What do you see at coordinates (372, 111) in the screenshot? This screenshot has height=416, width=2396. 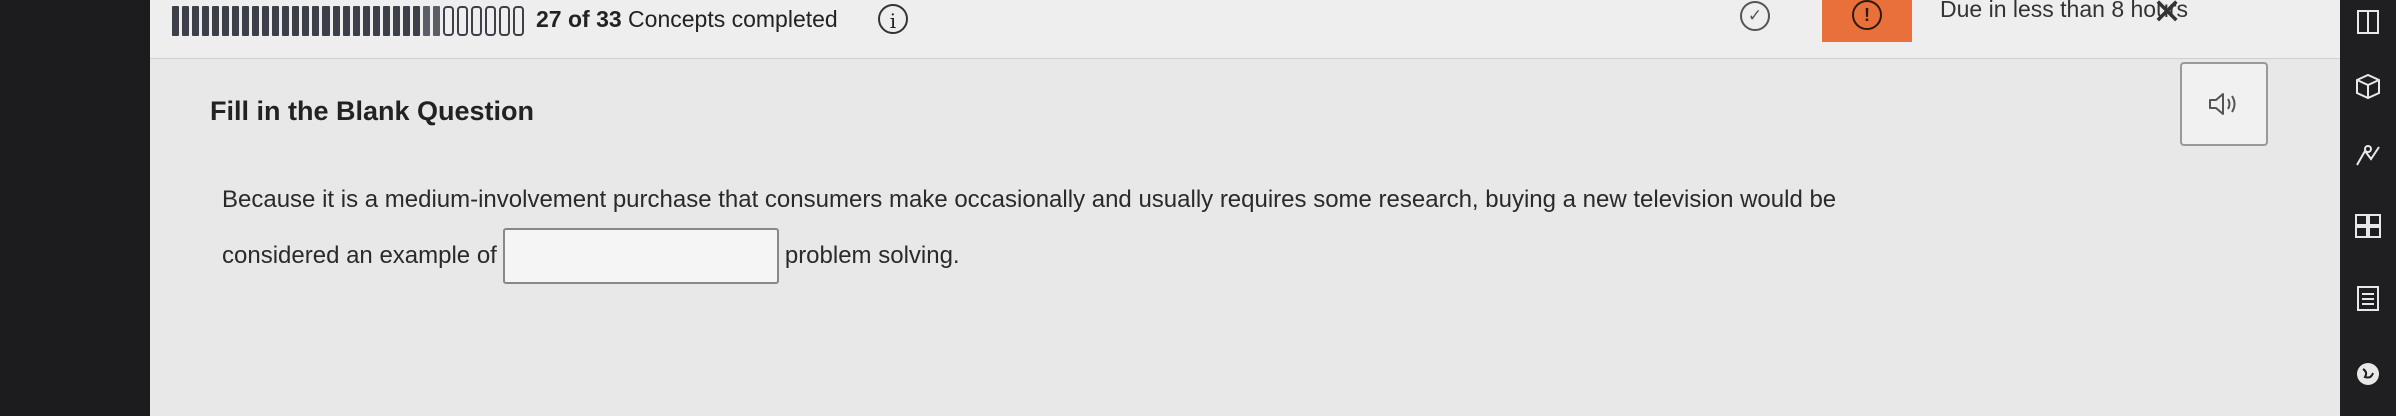 I see `question-title: Fill in the Blank Question` at bounding box center [372, 111].